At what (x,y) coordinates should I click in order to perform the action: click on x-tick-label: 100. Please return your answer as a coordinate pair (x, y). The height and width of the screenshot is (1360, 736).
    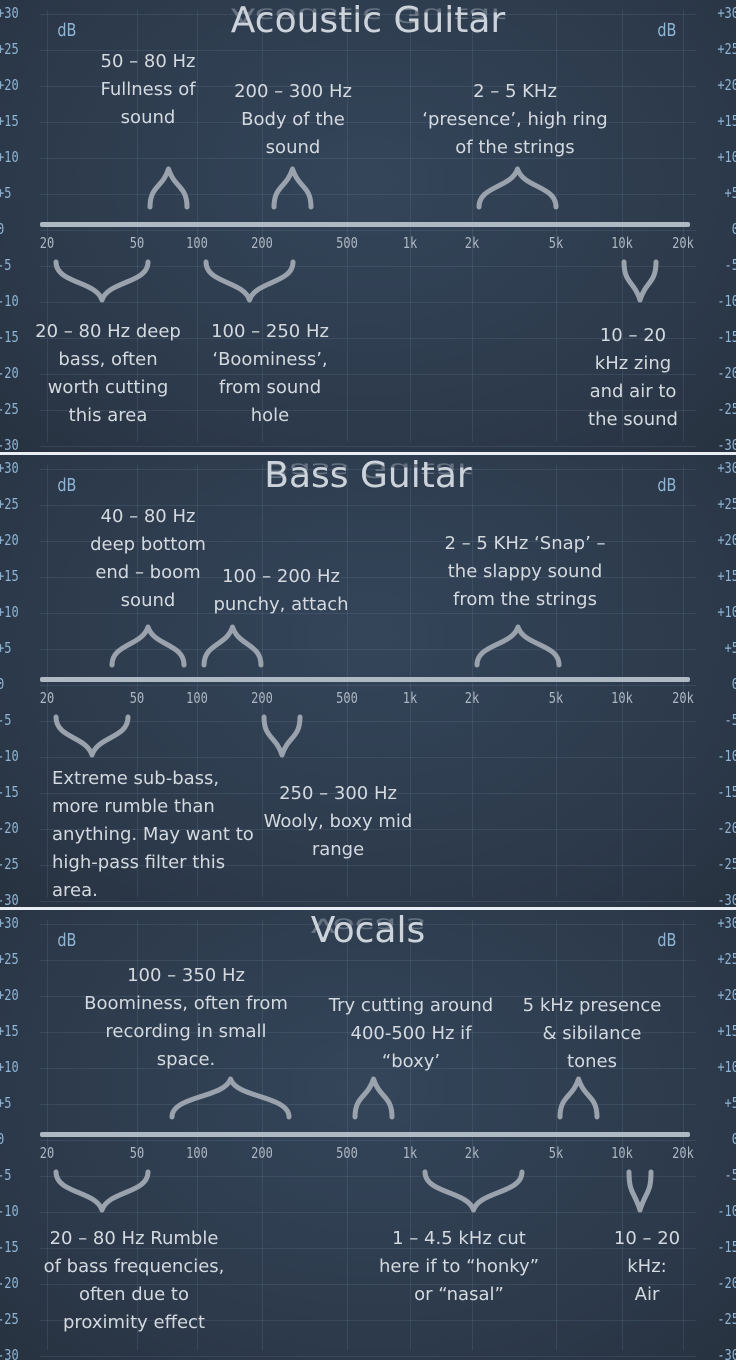
    Looking at the image, I should click on (197, 698).